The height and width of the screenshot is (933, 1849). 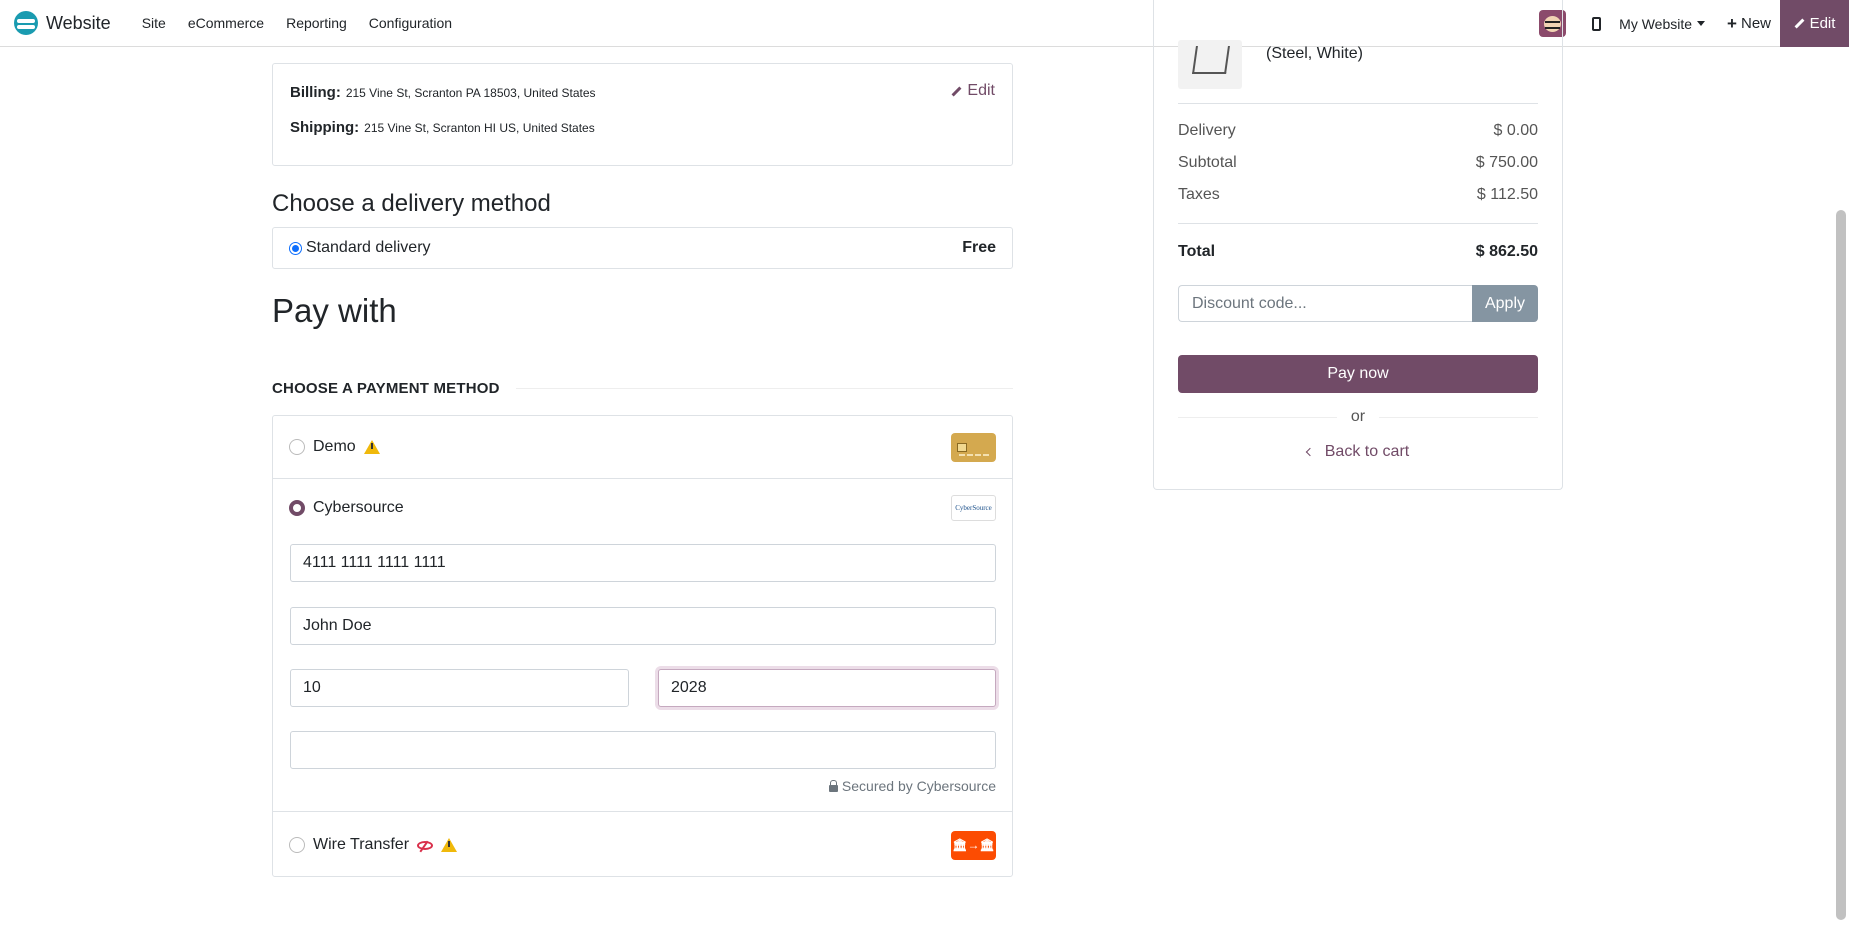 What do you see at coordinates (642, 447) in the screenshot?
I see `payment-method-demo: Demo` at bounding box center [642, 447].